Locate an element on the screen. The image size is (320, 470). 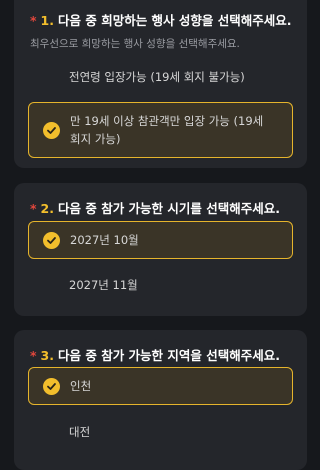
question-title: * 3. 다음 중 참가 가능한 지역을 선택해주세요. is located at coordinates (155, 354).